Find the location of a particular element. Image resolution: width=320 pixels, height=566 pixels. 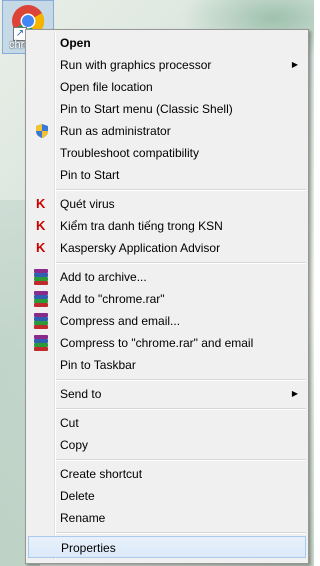

menu-item-kaspersky-application-advisor: K Kaspersky Application Advisor is located at coordinates (167, 248).